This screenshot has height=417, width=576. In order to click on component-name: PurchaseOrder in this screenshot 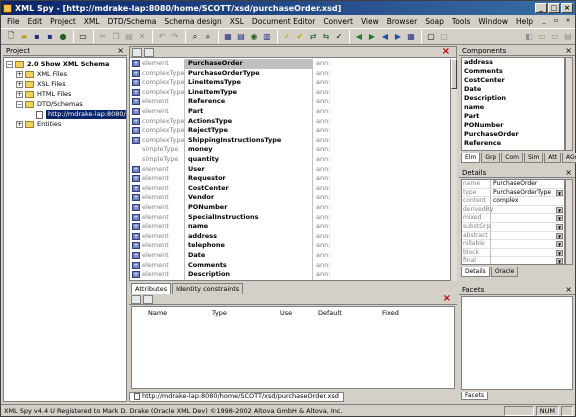, I will do `click(249, 64)`.